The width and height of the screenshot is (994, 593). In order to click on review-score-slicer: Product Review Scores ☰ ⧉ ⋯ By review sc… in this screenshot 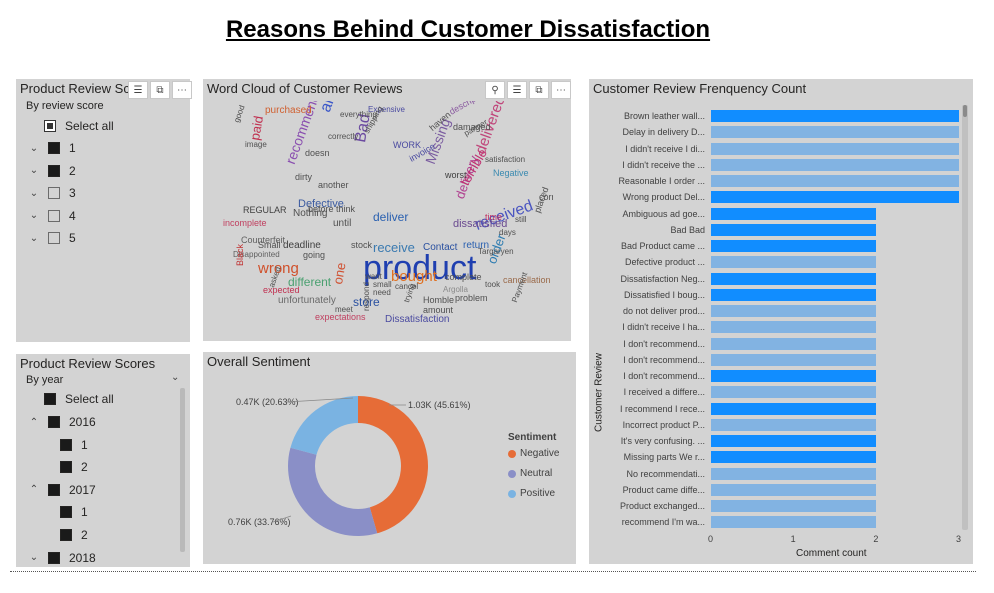, I will do `click(104, 210)`.